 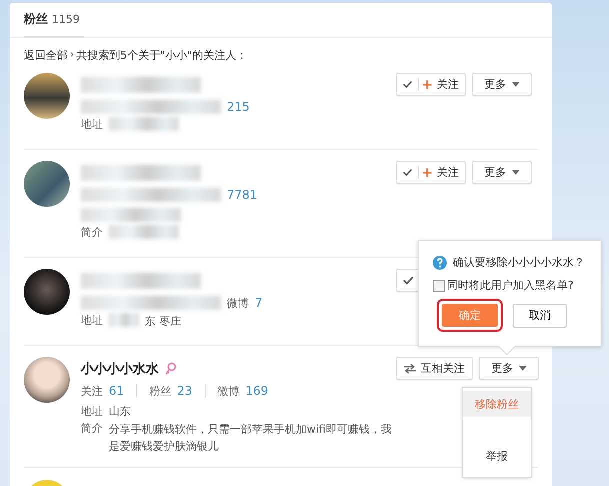 What do you see at coordinates (120, 369) in the screenshot?
I see `user-name: 小小小小水水` at bounding box center [120, 369].